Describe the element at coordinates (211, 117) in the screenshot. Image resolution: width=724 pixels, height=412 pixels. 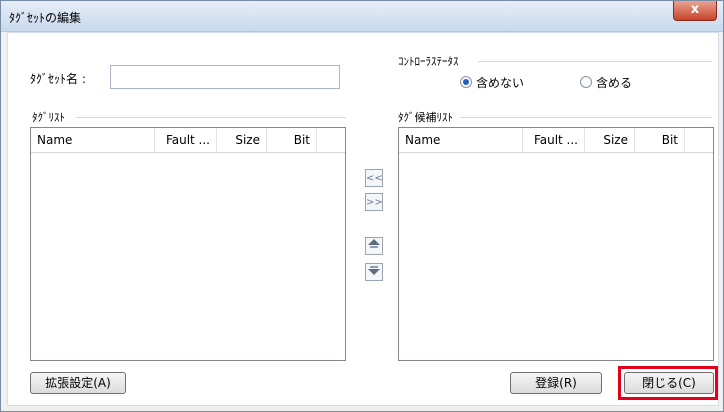
I see `tag-list-divider` at that location.